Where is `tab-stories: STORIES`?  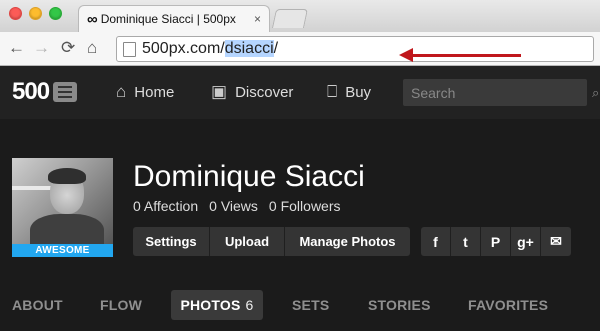
tab-stories: STORIES is located at coordinates (399, 305).